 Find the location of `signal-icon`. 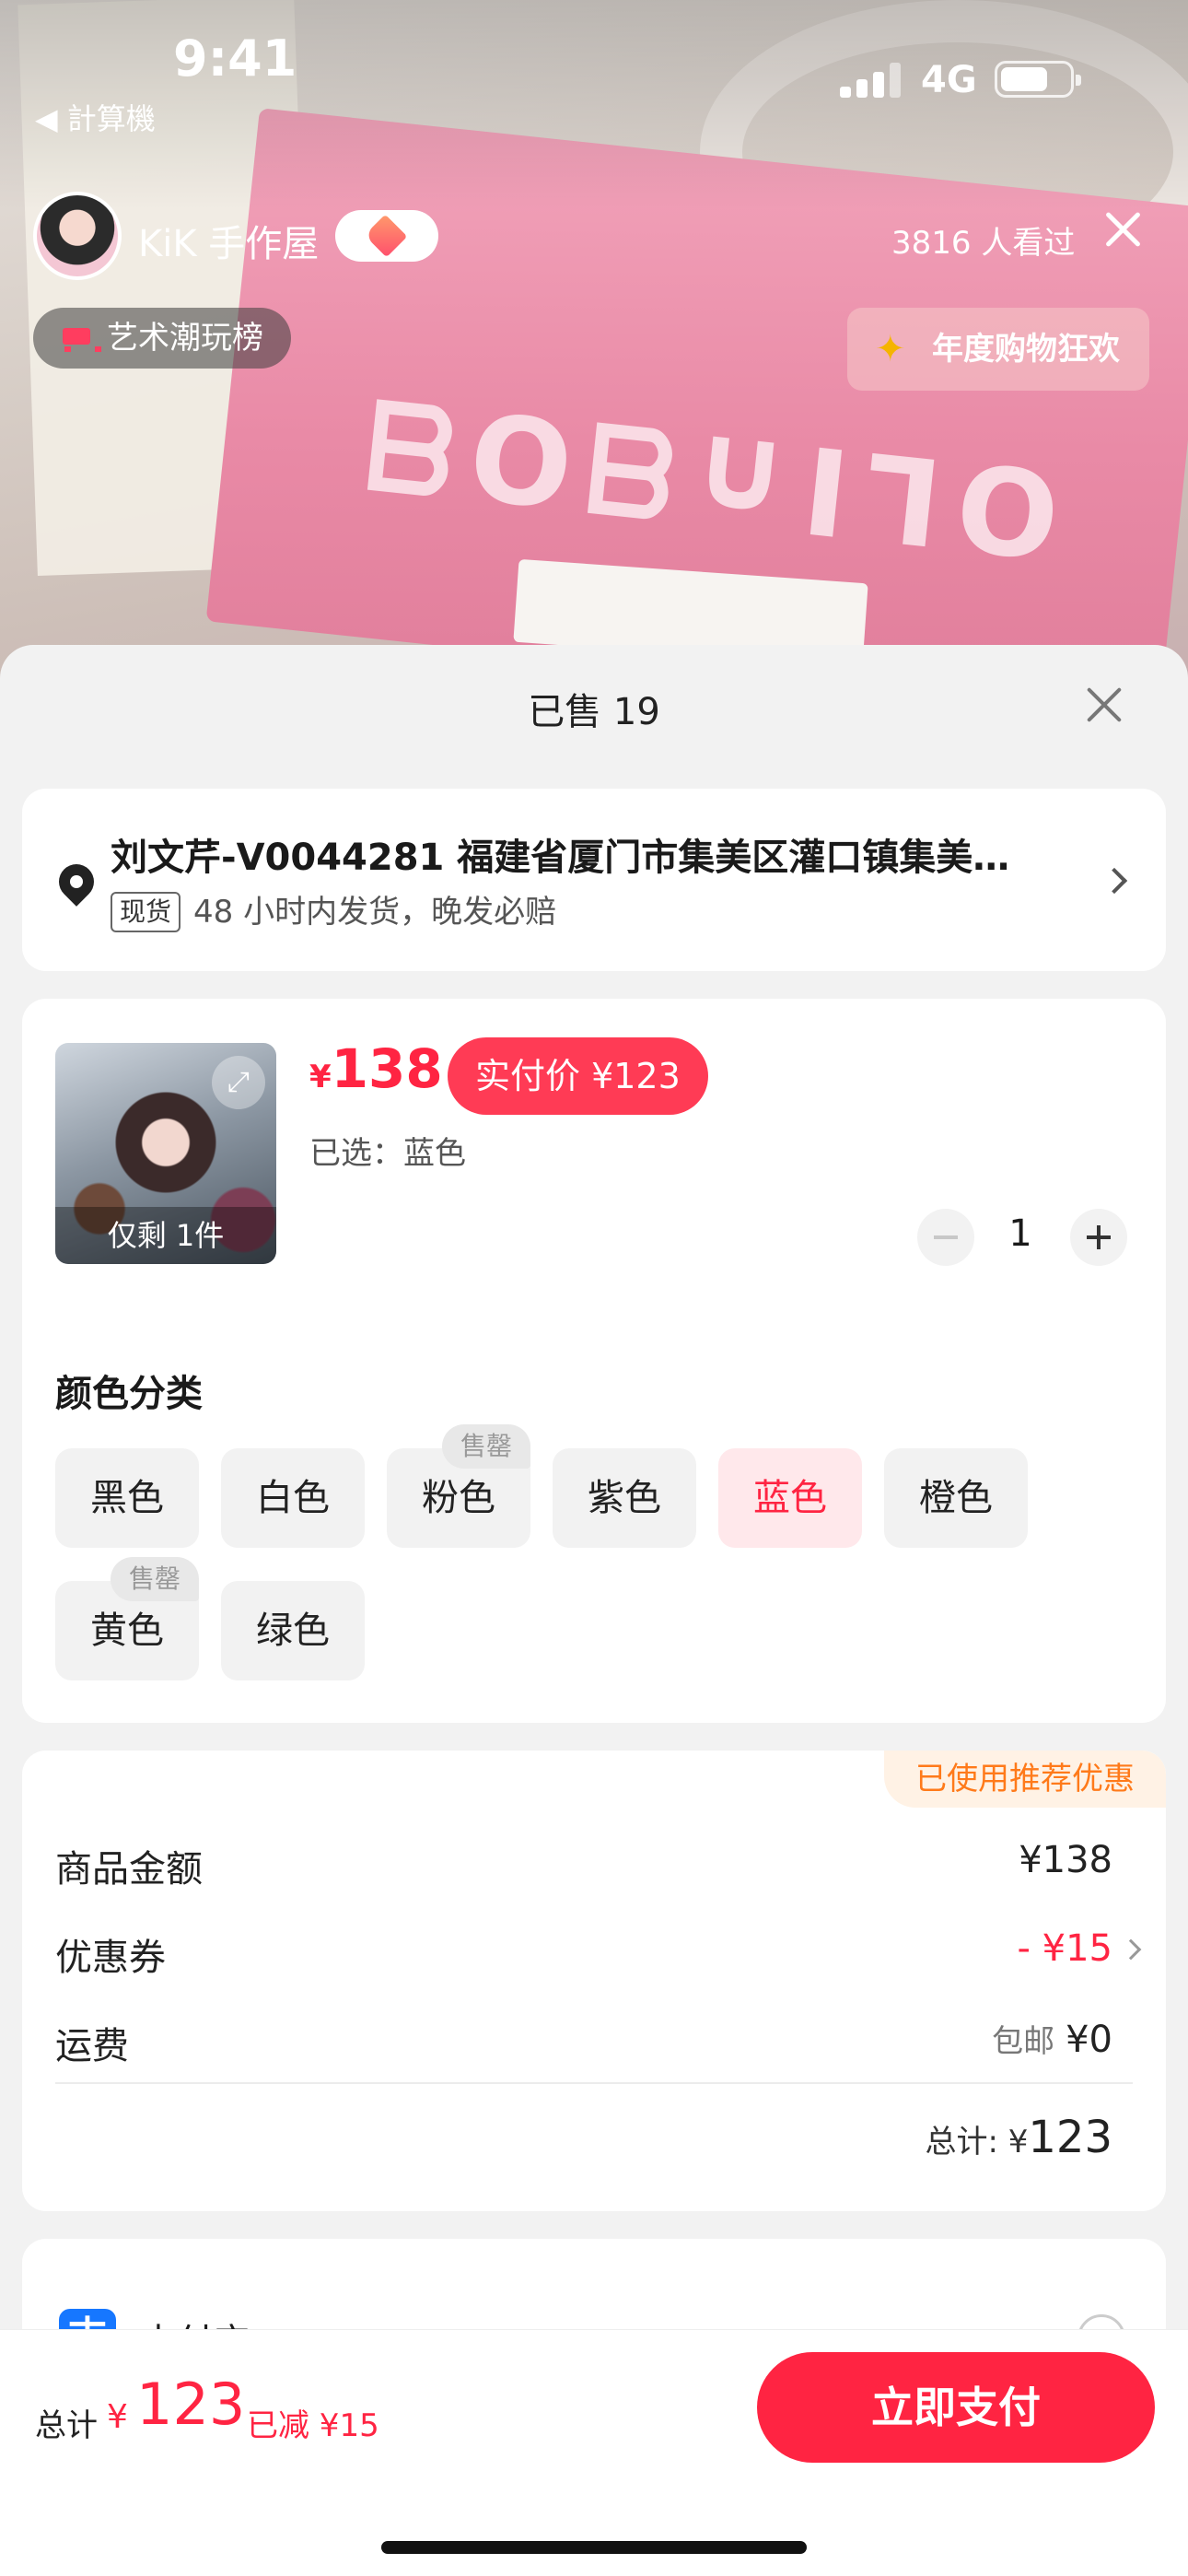

signal-icon is located at coordinates (870, 80).